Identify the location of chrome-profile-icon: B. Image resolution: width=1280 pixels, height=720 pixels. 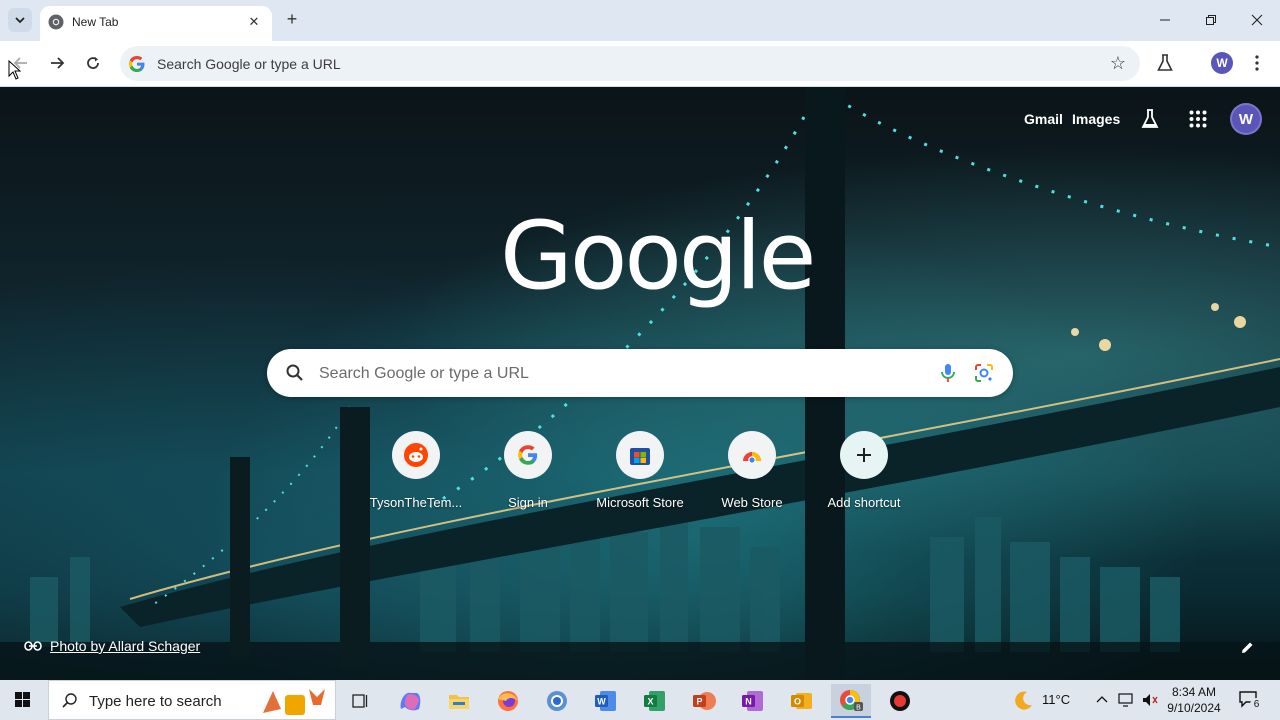
(851, 701).